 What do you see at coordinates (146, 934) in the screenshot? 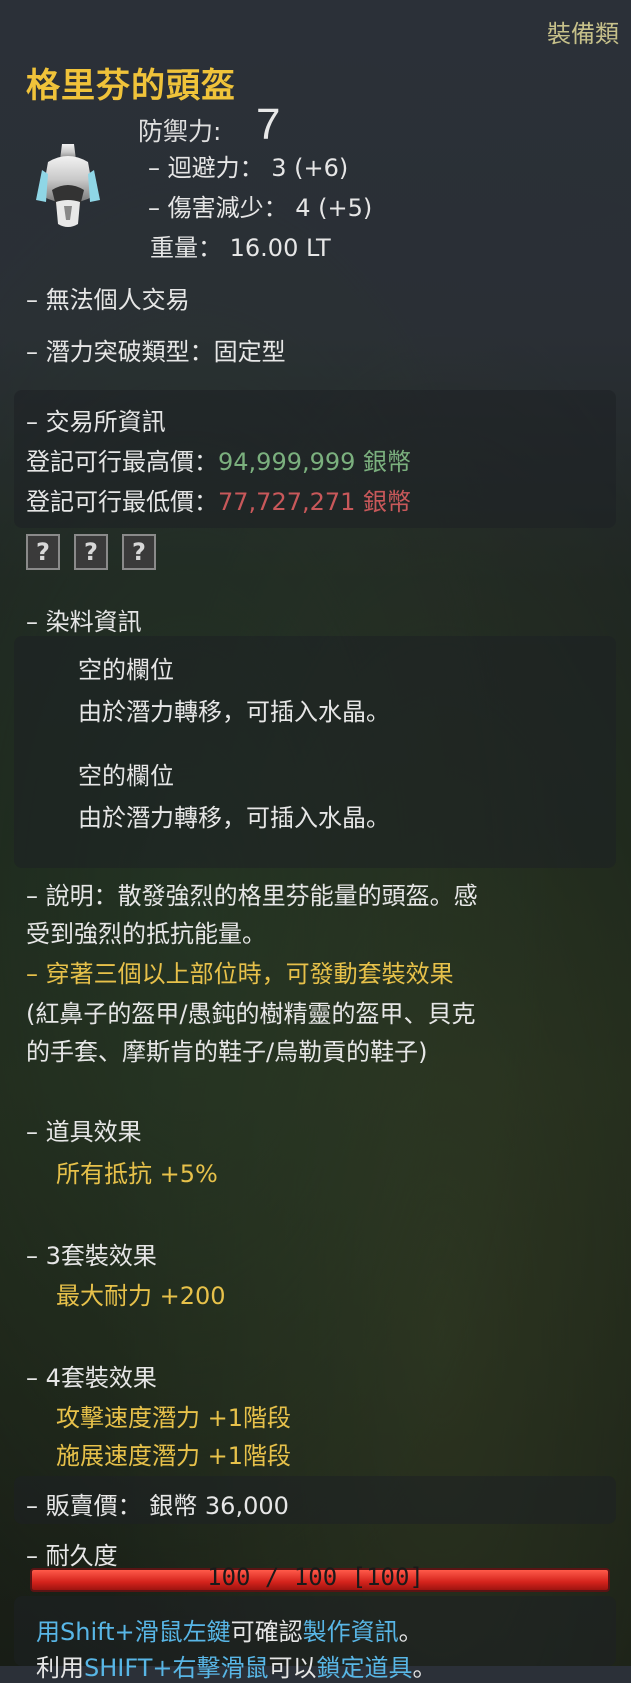
I see `description-line-2: 受到強烈的抵抗能量。` at bounding box center [146, 934].